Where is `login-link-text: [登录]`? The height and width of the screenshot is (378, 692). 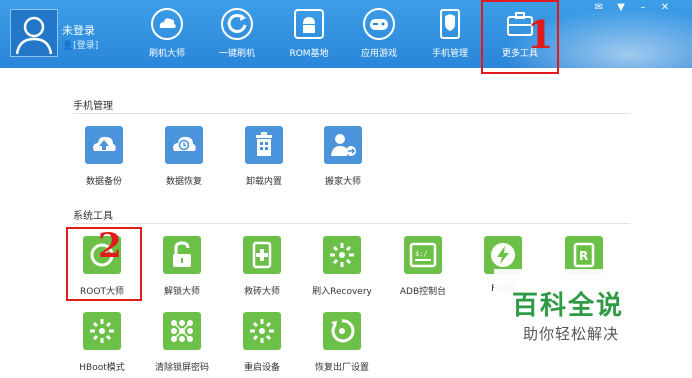
login-link-text: [登录] is located at coordinates (85, 46).